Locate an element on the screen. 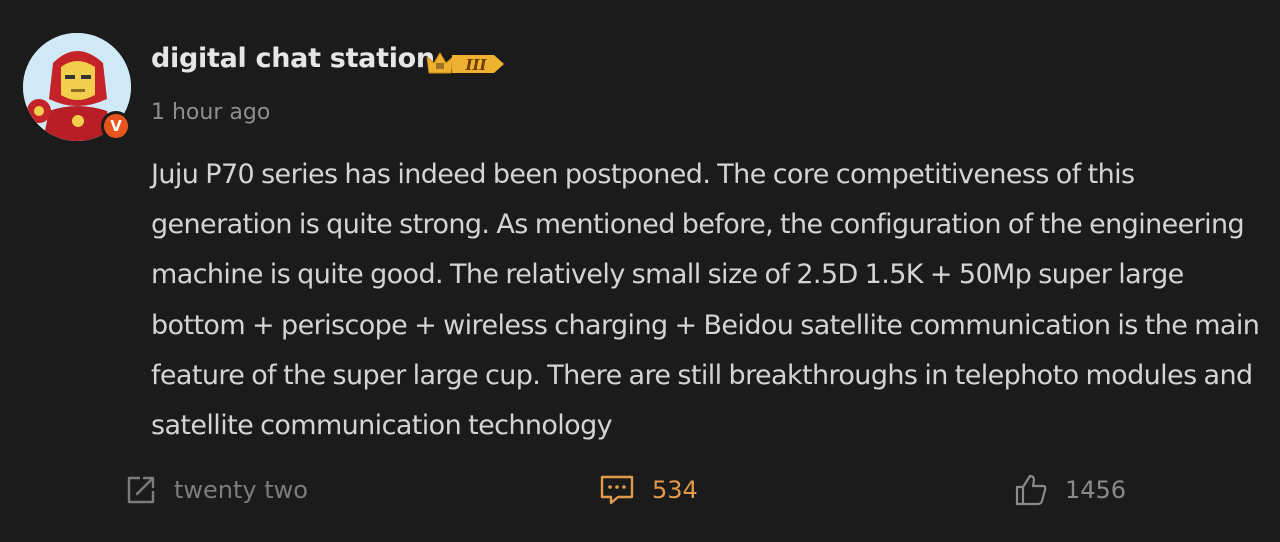 This screenshot has height=542, width=1280. author-name: digital chat station is located at coordinates (293, 58).